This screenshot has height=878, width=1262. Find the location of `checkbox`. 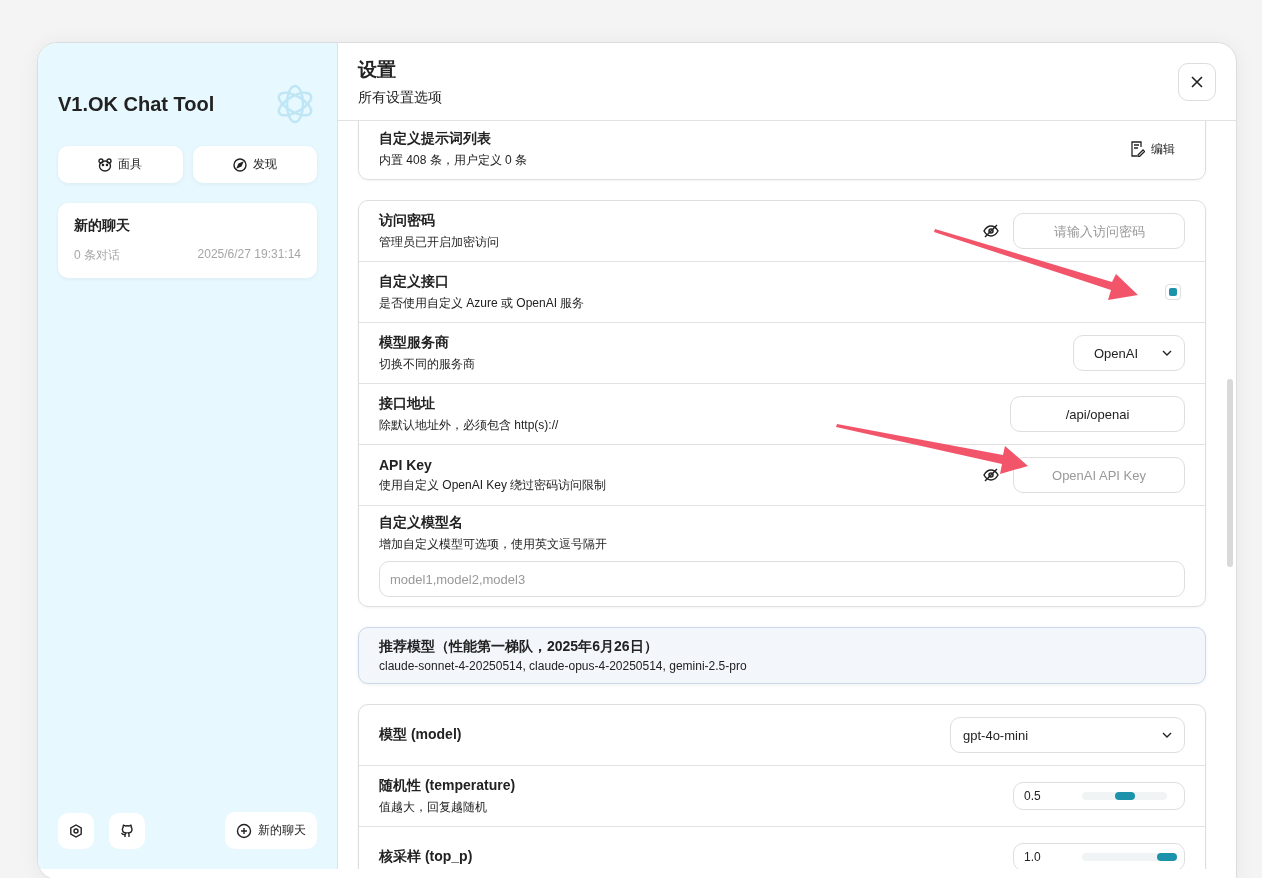

checkbox is located at coordinates (1173, 292).